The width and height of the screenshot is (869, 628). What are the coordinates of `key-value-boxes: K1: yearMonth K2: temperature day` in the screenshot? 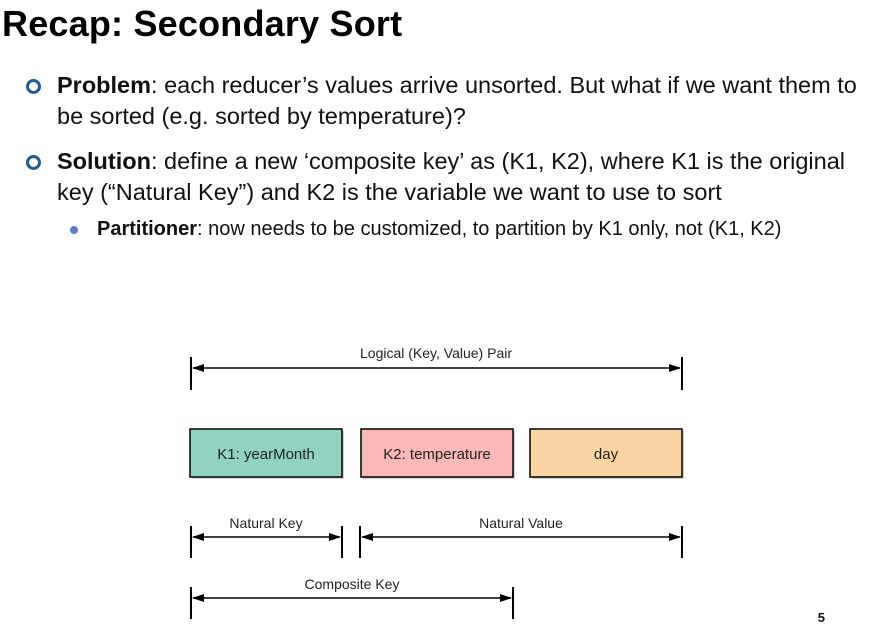 It's located at (436, 453).